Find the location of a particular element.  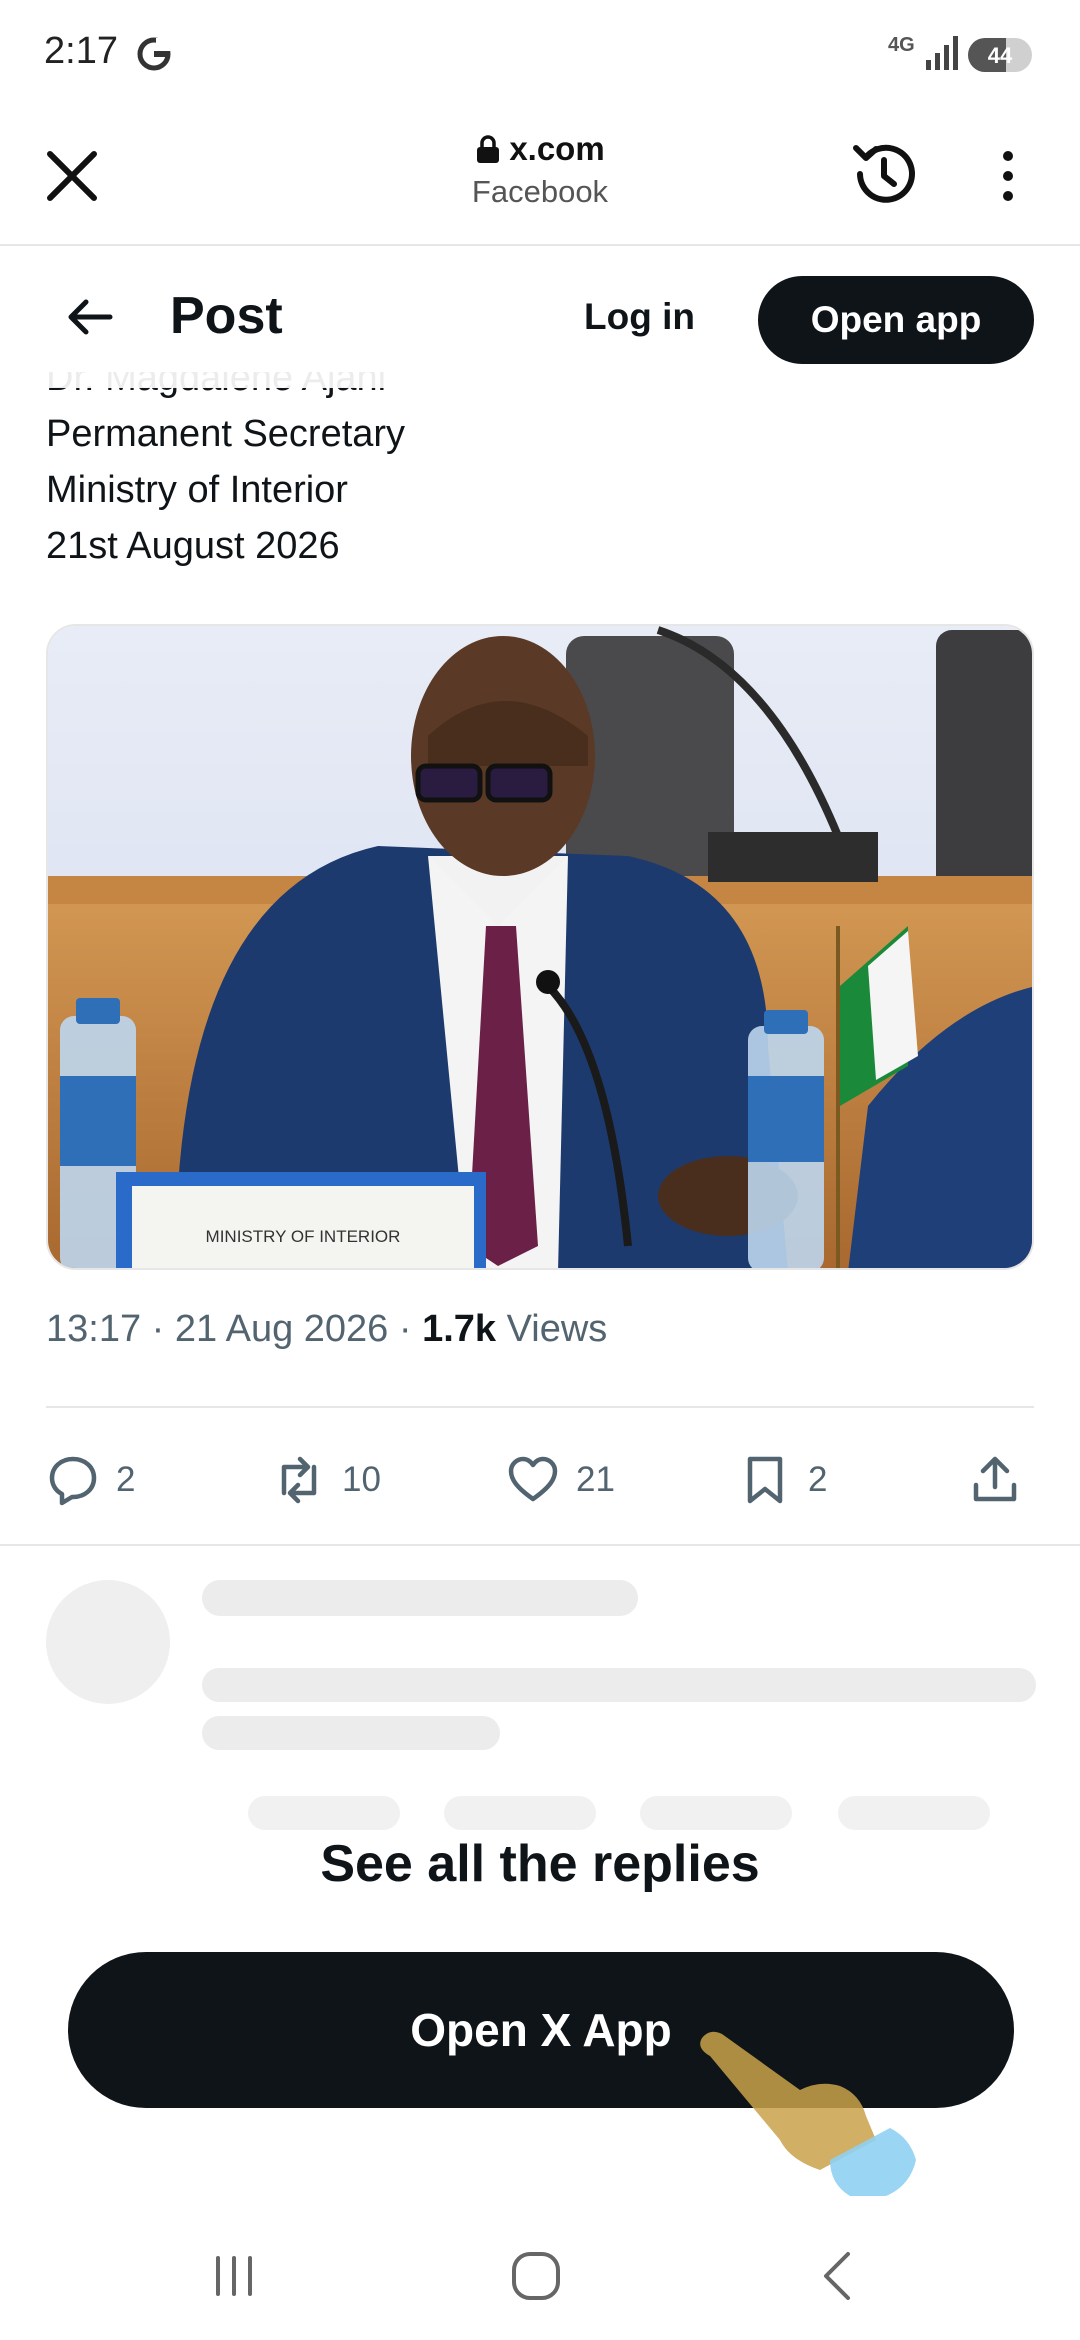

share-button is located at coordinates (995, 1480).